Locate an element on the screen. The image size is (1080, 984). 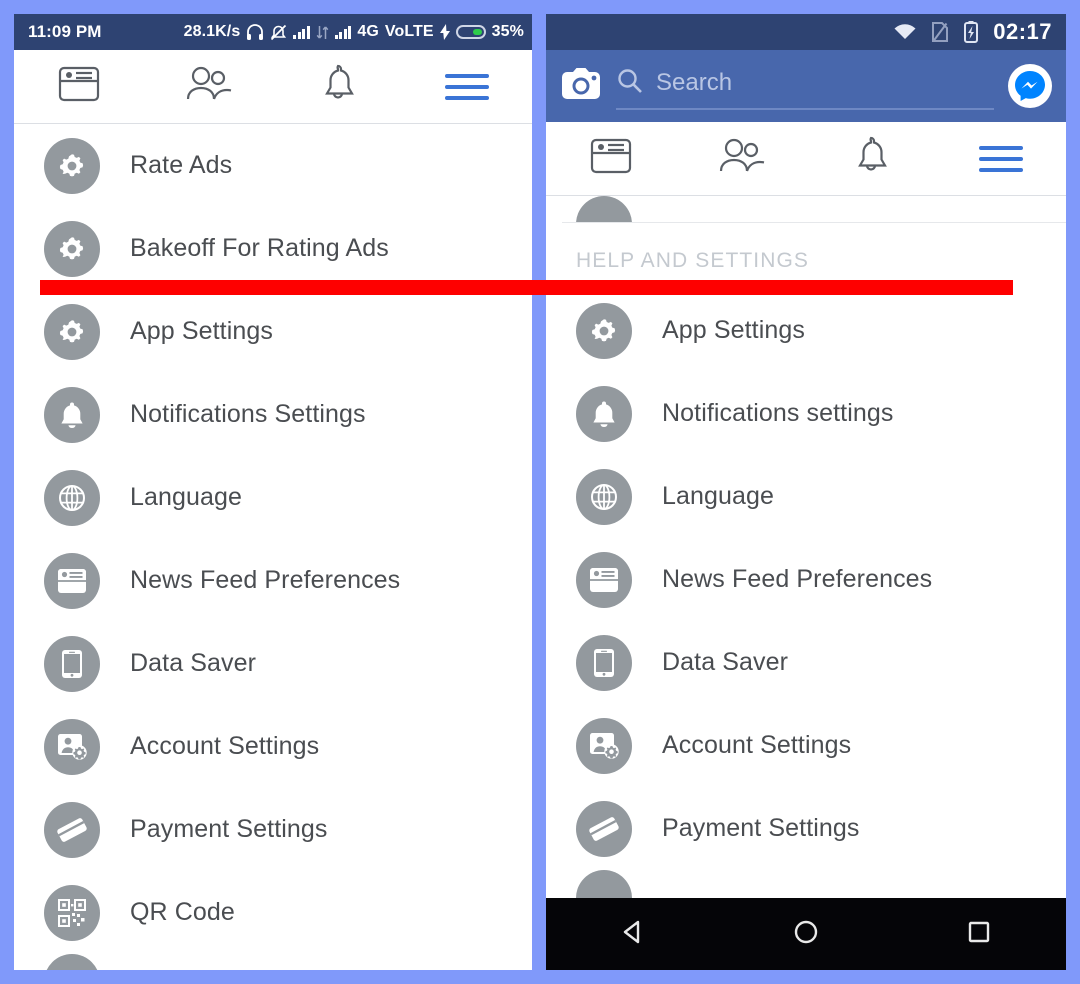
home-circle-icon is located at coordinates (806, 934).